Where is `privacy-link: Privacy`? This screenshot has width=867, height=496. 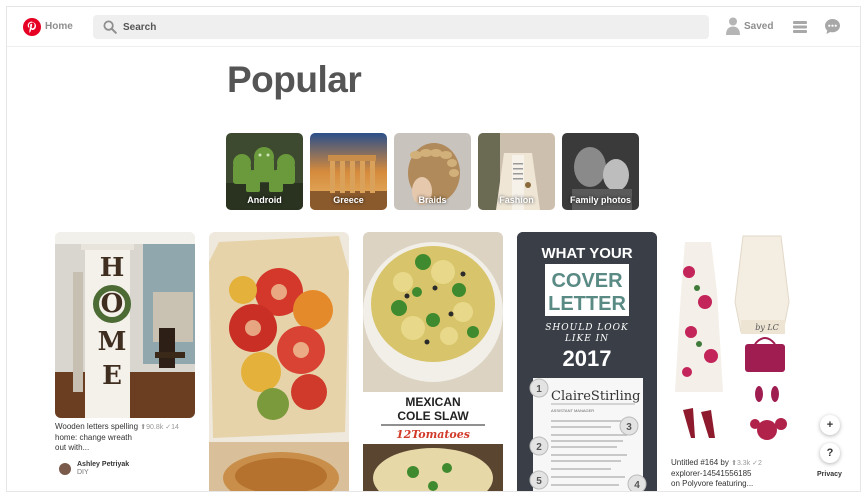 privacy-link: Privacy is located at coordinates (829, 474).